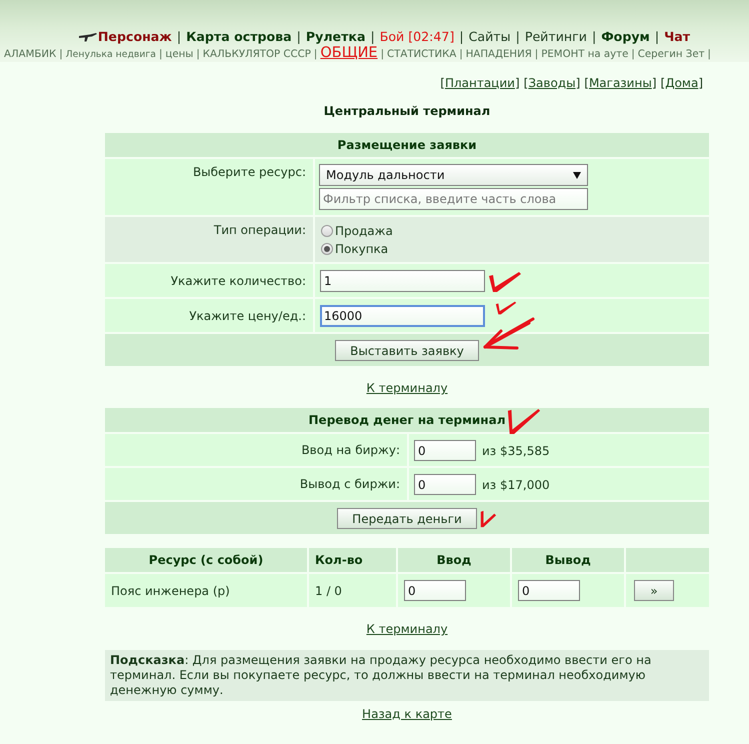  Describe the element at coordinates (135, 37) in the screenshot. I see `nav-link: Персонаж` at that location.